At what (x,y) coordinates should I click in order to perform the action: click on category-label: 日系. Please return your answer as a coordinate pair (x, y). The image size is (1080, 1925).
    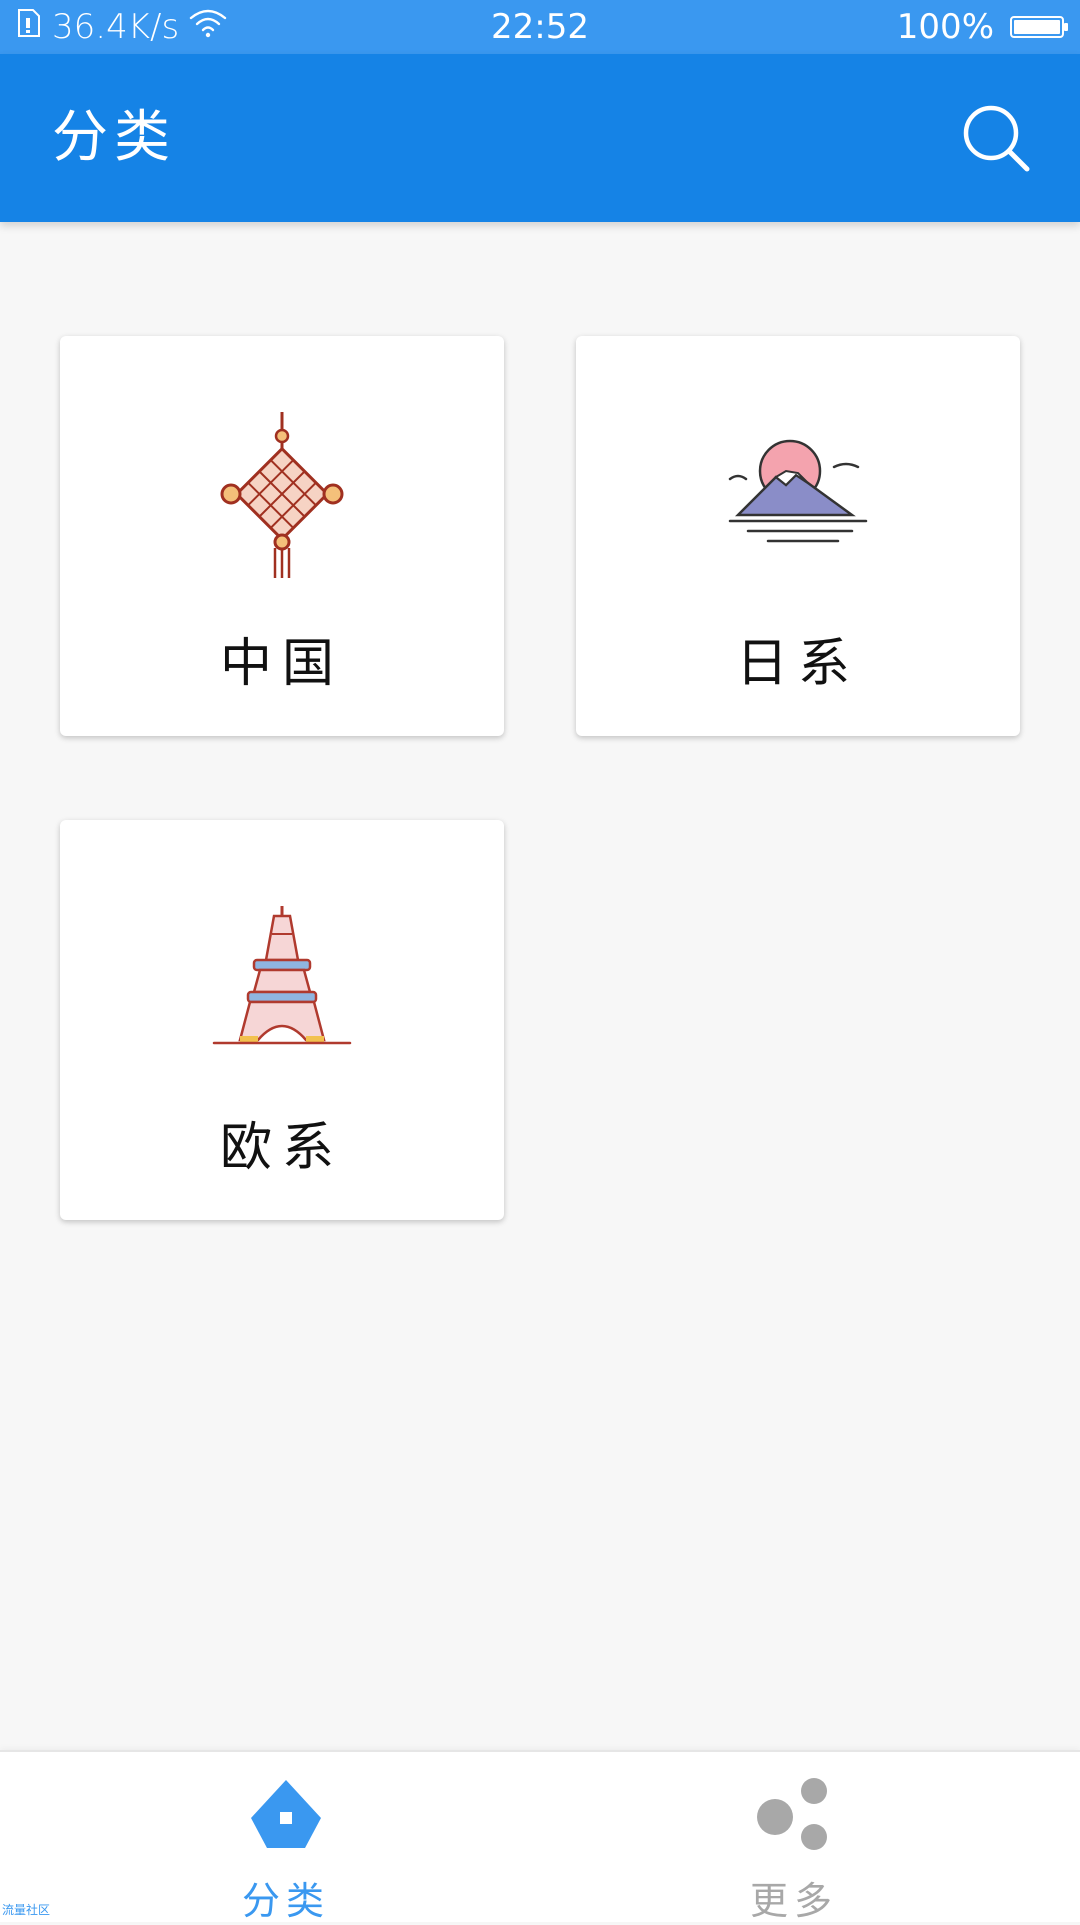
    Looking at the image, I should click on (797, 664).